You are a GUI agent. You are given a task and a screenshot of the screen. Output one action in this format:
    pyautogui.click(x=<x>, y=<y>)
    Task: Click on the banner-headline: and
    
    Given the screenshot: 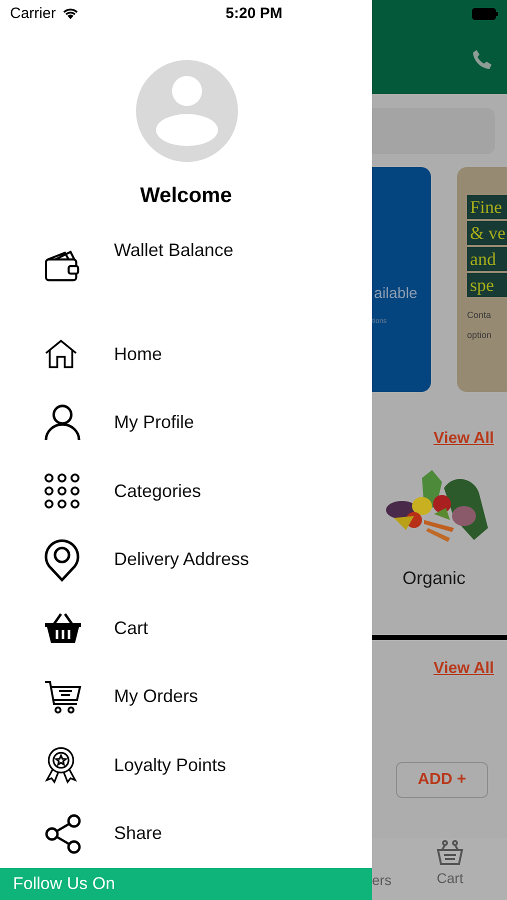 What is the action you would take?
    pyautogui.click(x=487, y=259)
    